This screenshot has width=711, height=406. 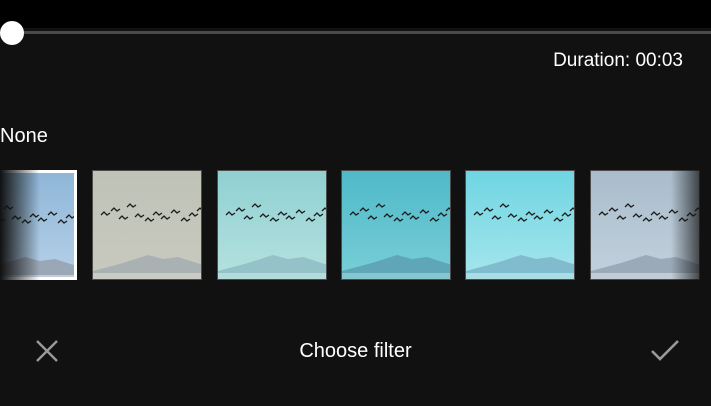 What do you see at coordinates (24, 136) in the screenshot?
I see `current-filter-name: None` at bounding box center [24, 136].